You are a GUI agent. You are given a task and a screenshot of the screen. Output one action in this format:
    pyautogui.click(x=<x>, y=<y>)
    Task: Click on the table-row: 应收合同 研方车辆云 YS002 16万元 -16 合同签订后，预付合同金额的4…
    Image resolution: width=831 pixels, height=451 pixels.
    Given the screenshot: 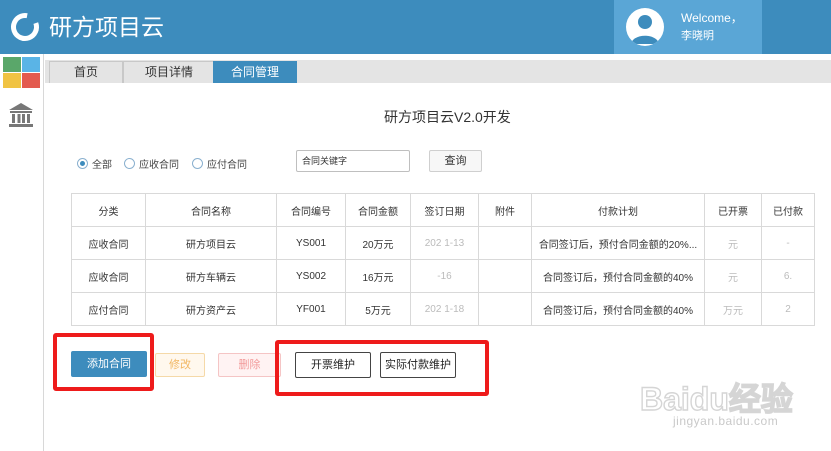 What is the action you would take?
    pyautogui.click(x=443, y=276)
    